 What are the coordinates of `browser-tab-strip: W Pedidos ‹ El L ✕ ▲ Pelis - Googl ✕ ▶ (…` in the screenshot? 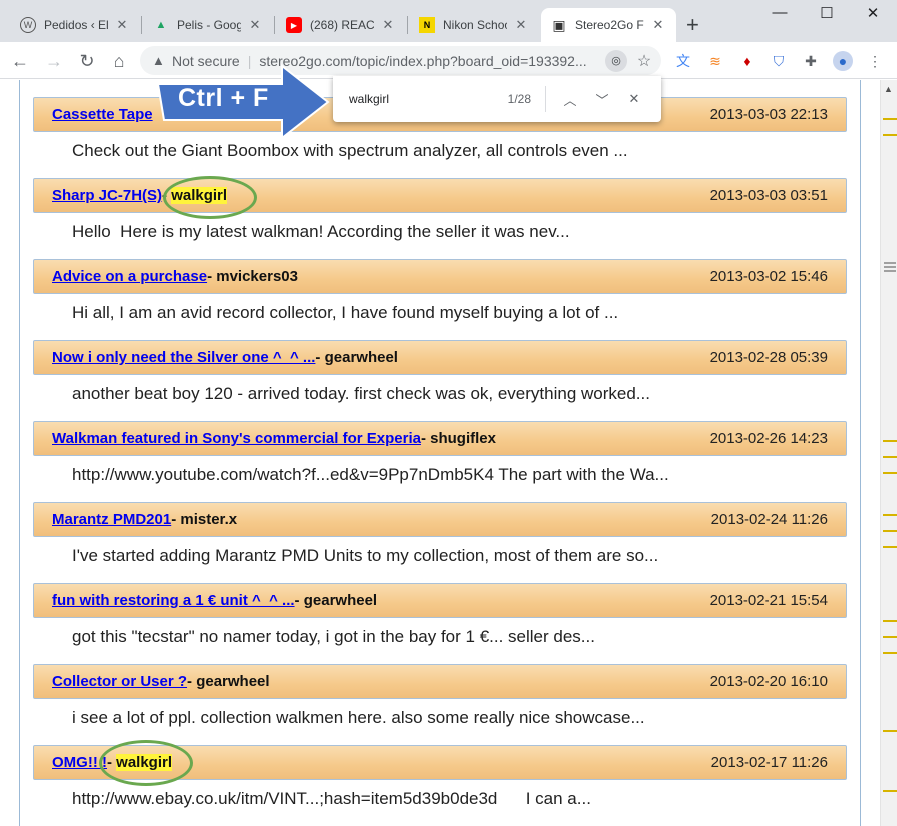 It's located at (448, 21).